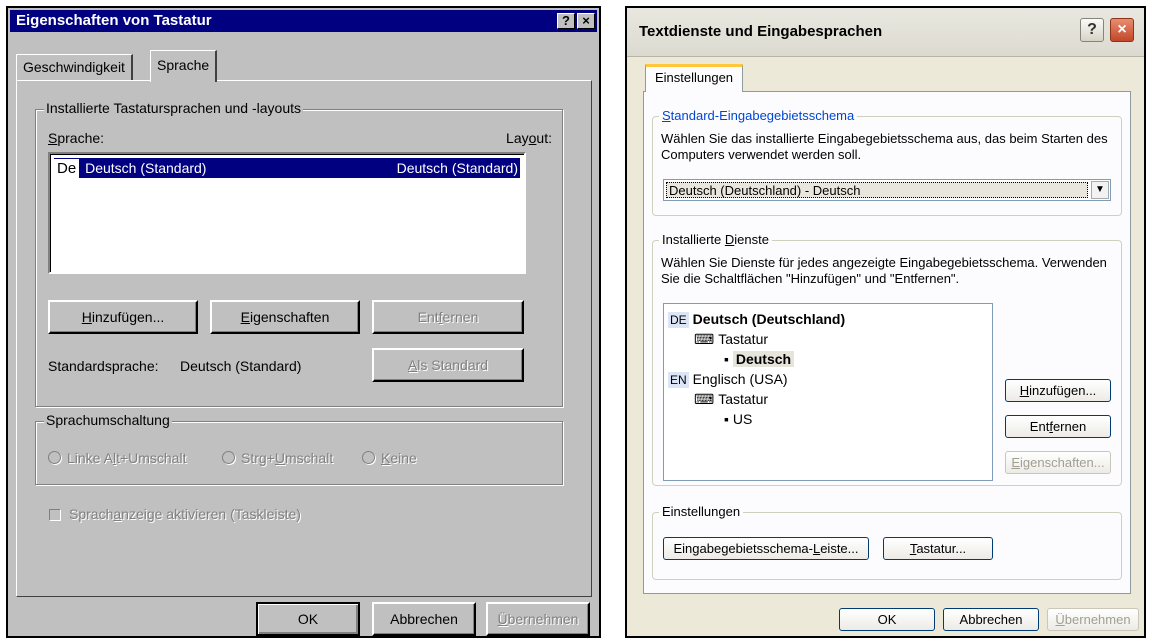  Describe the element at coordinates (678, 380) in the screenshot. I see `language-badge: EN` at that location.